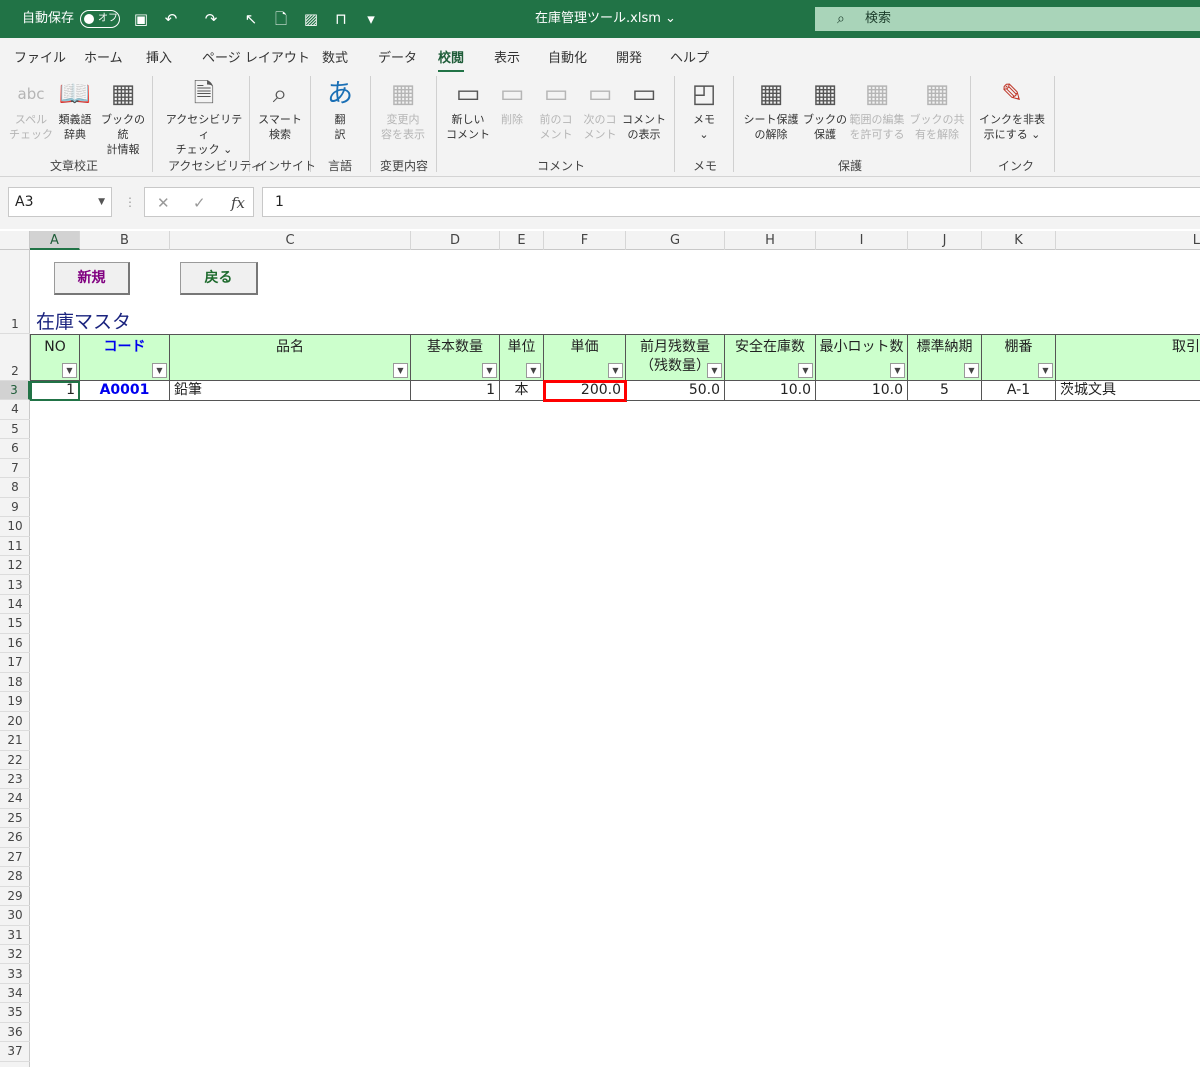 The height and width of the screenshot is (1067, 1200). I want to click on spelling-button: abc スペル チェック, so click(31, 114).